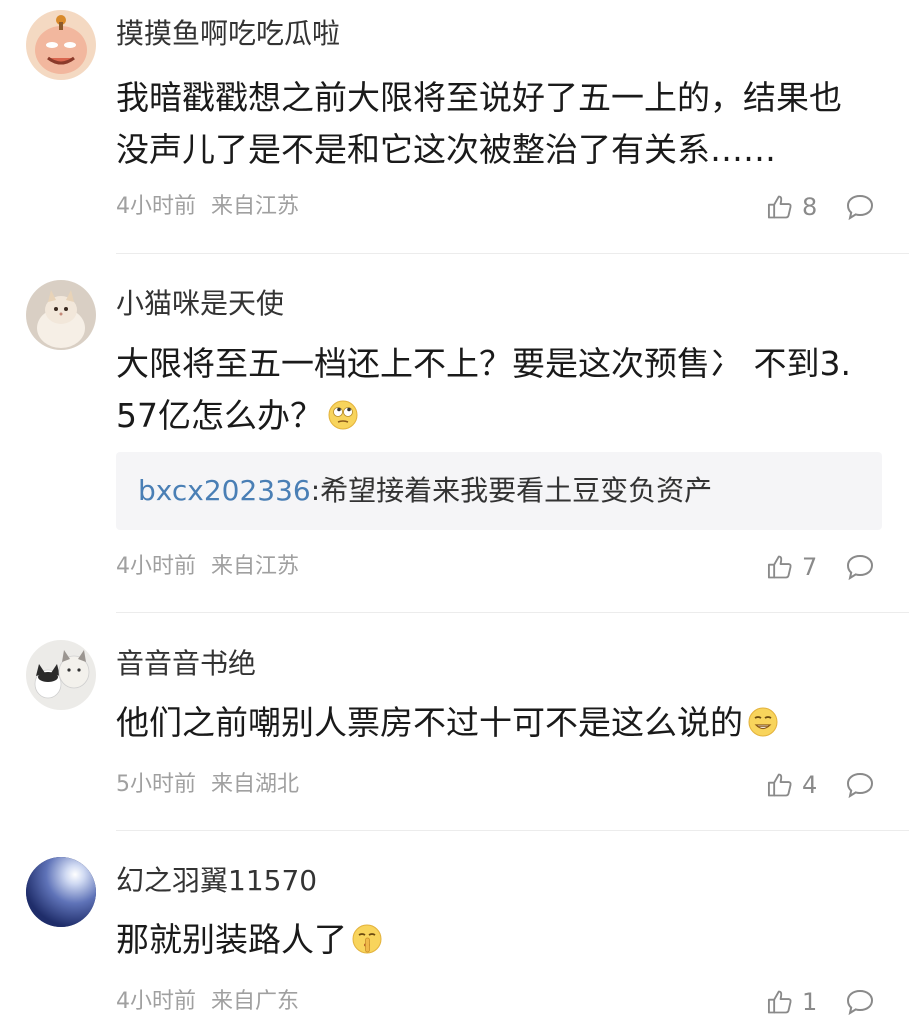 This screenshot has width=909, height=1024. Describe the element at coordinates (61, 315) in the screenshot. I see `fluffy-cat-avatar` at that location.